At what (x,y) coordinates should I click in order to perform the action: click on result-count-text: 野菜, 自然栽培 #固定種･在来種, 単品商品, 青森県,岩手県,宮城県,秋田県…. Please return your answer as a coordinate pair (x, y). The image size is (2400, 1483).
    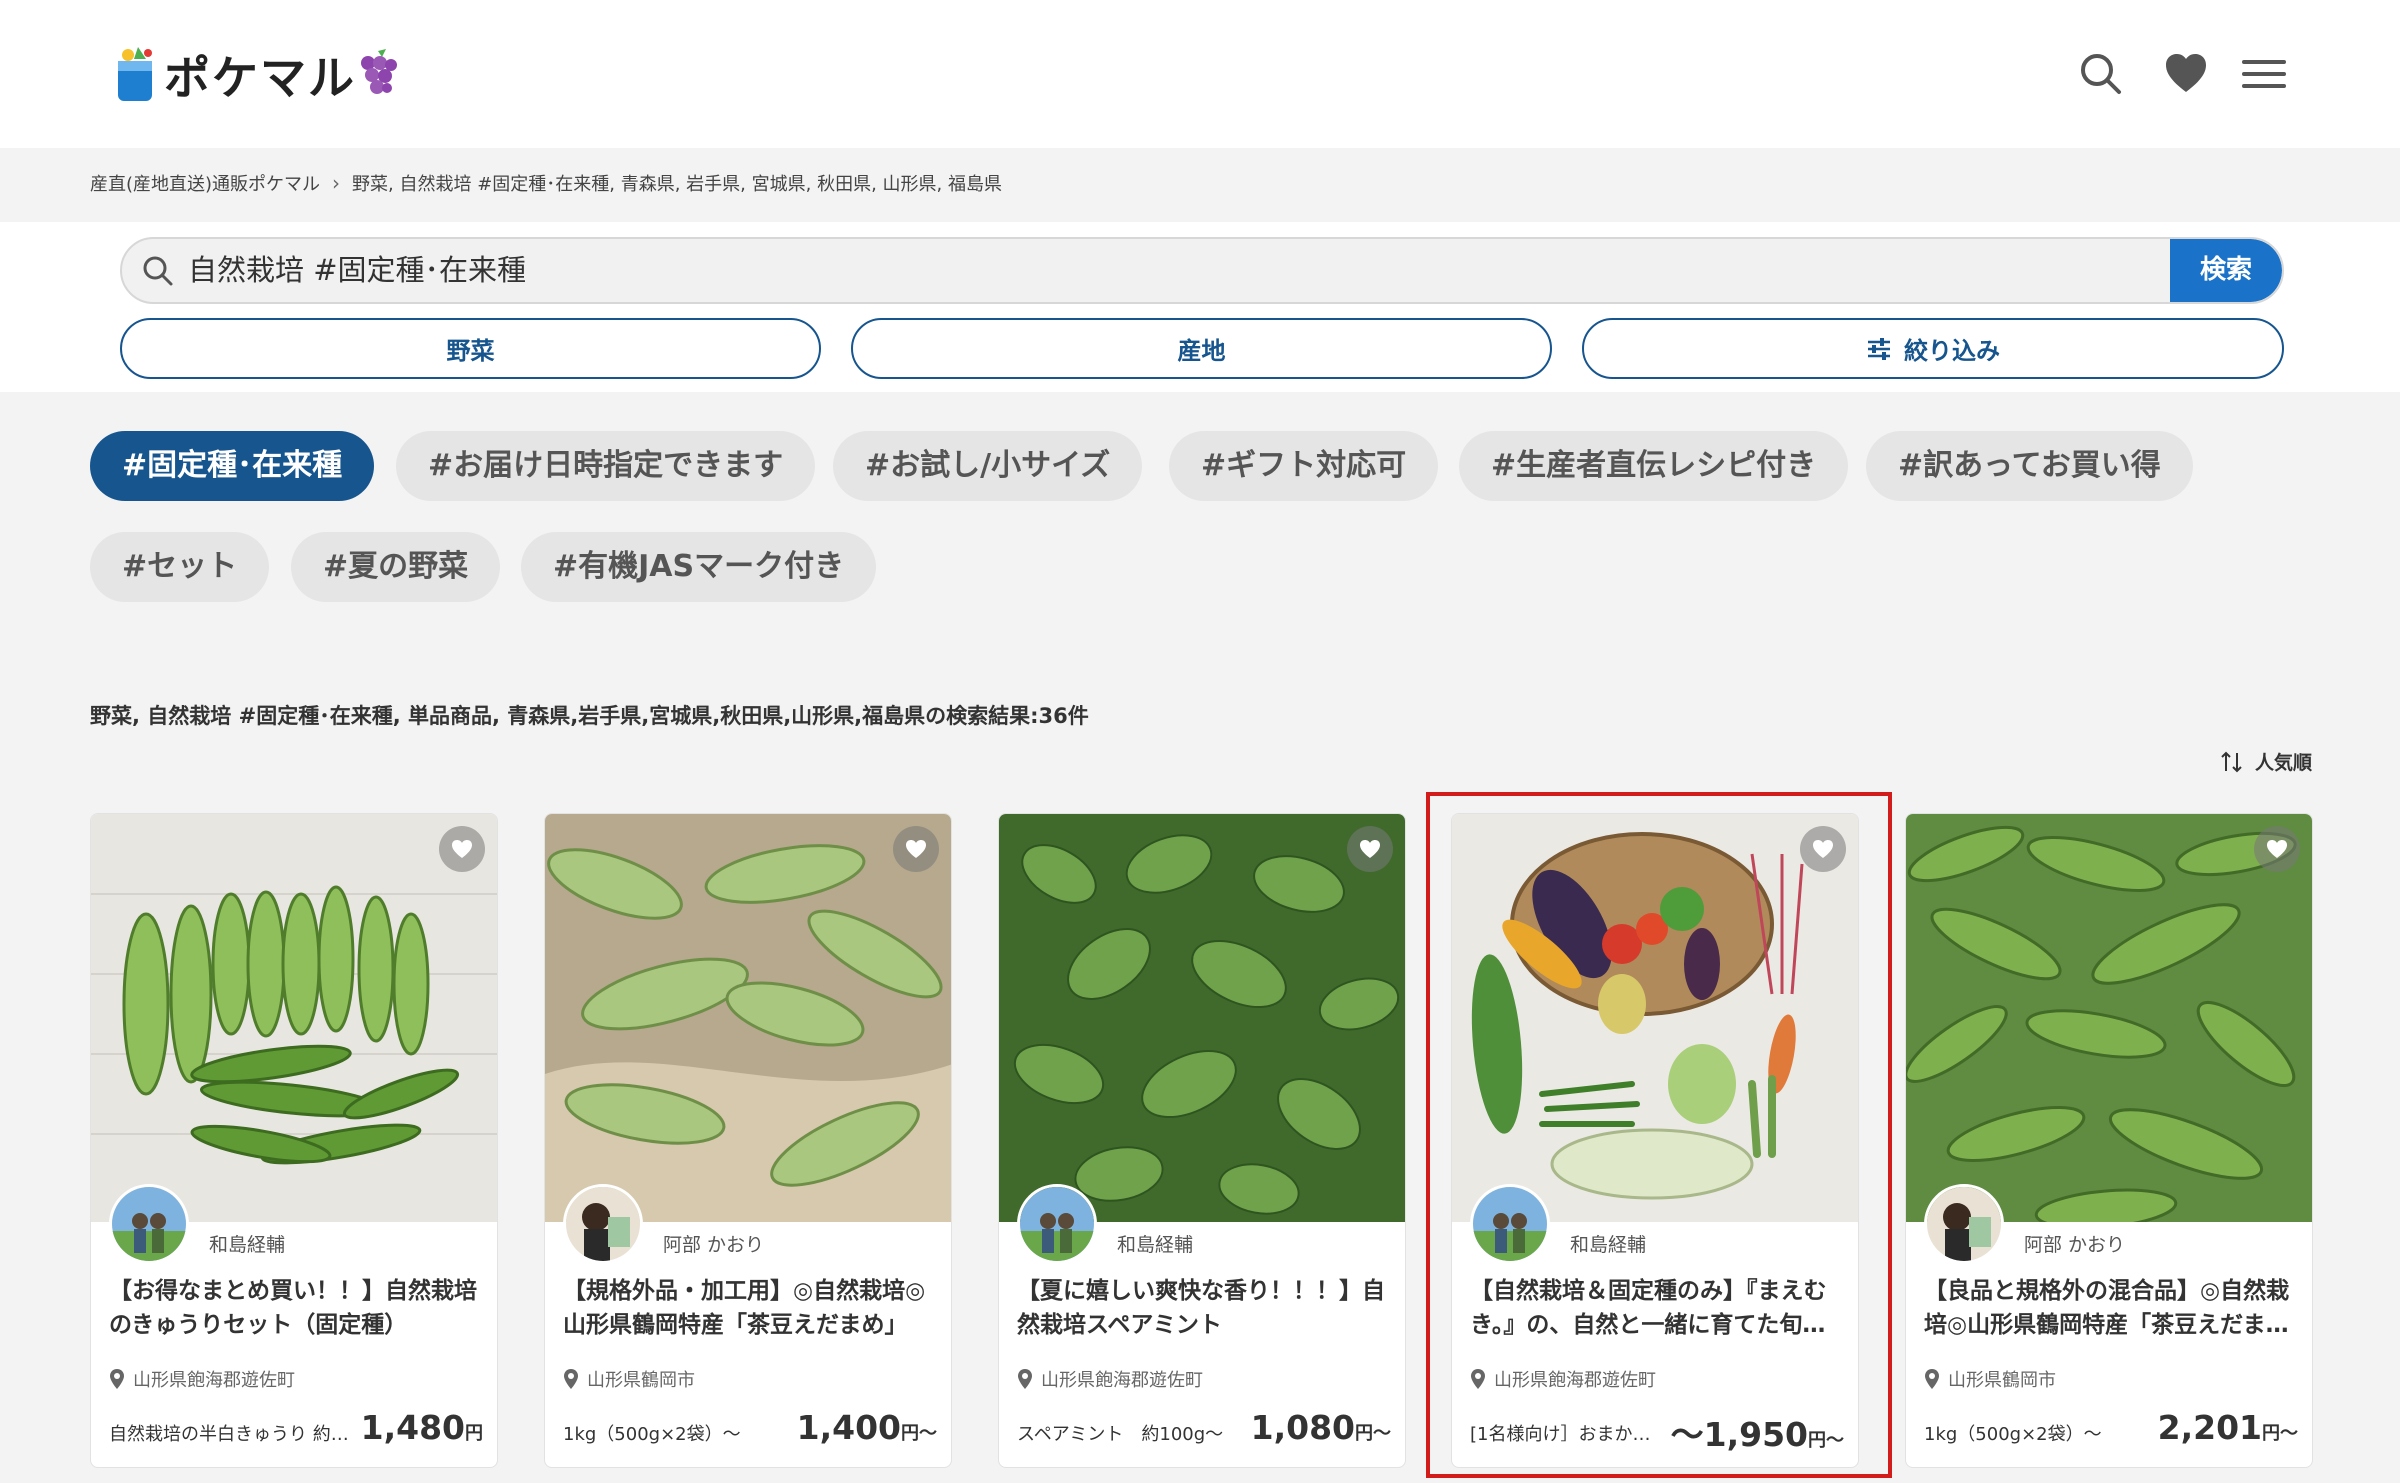
    Looking at the image, I should click on (589, 716).